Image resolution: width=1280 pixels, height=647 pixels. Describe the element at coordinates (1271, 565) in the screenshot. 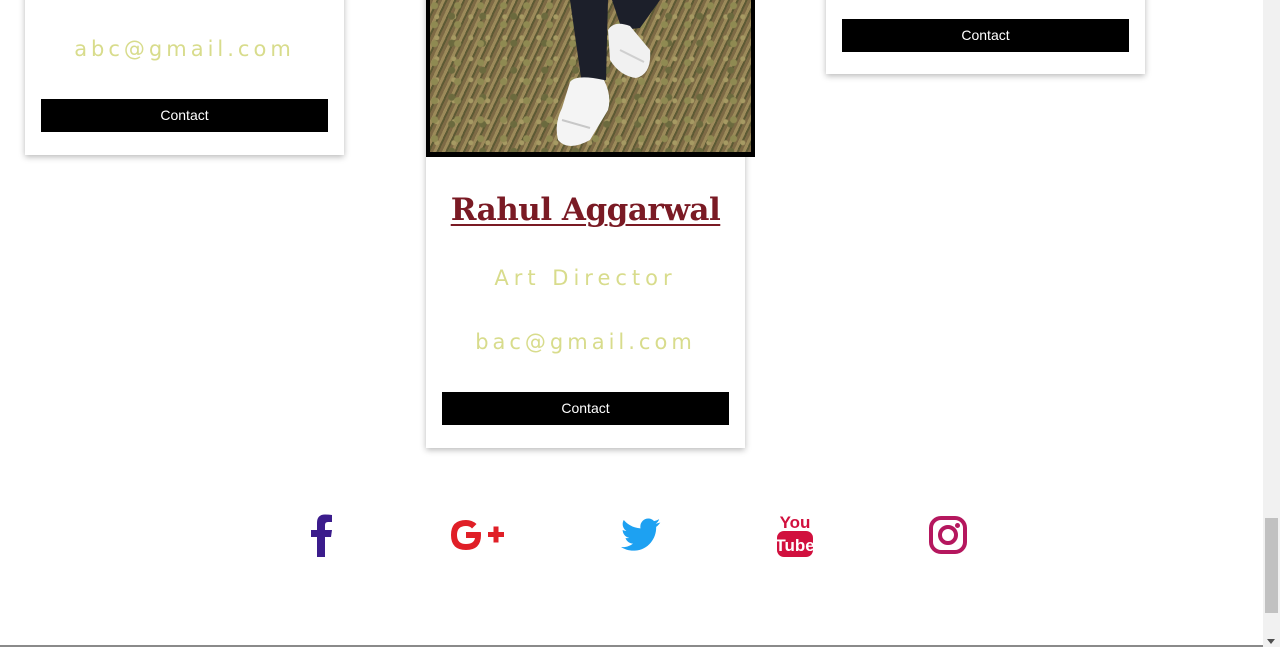

I see `scrollbar-thumb` at that location.